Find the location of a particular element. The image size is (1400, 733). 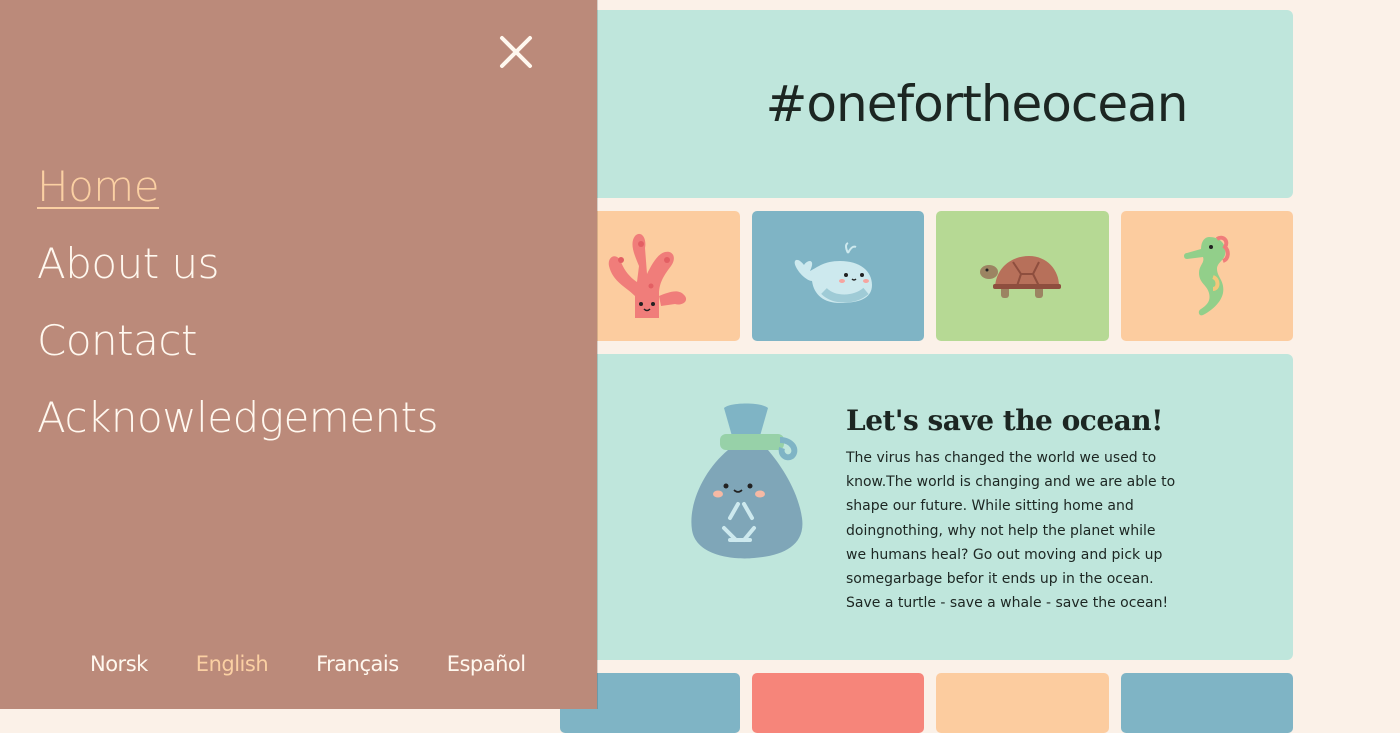

turtle-illustration is located at coordinates (1020, 277).